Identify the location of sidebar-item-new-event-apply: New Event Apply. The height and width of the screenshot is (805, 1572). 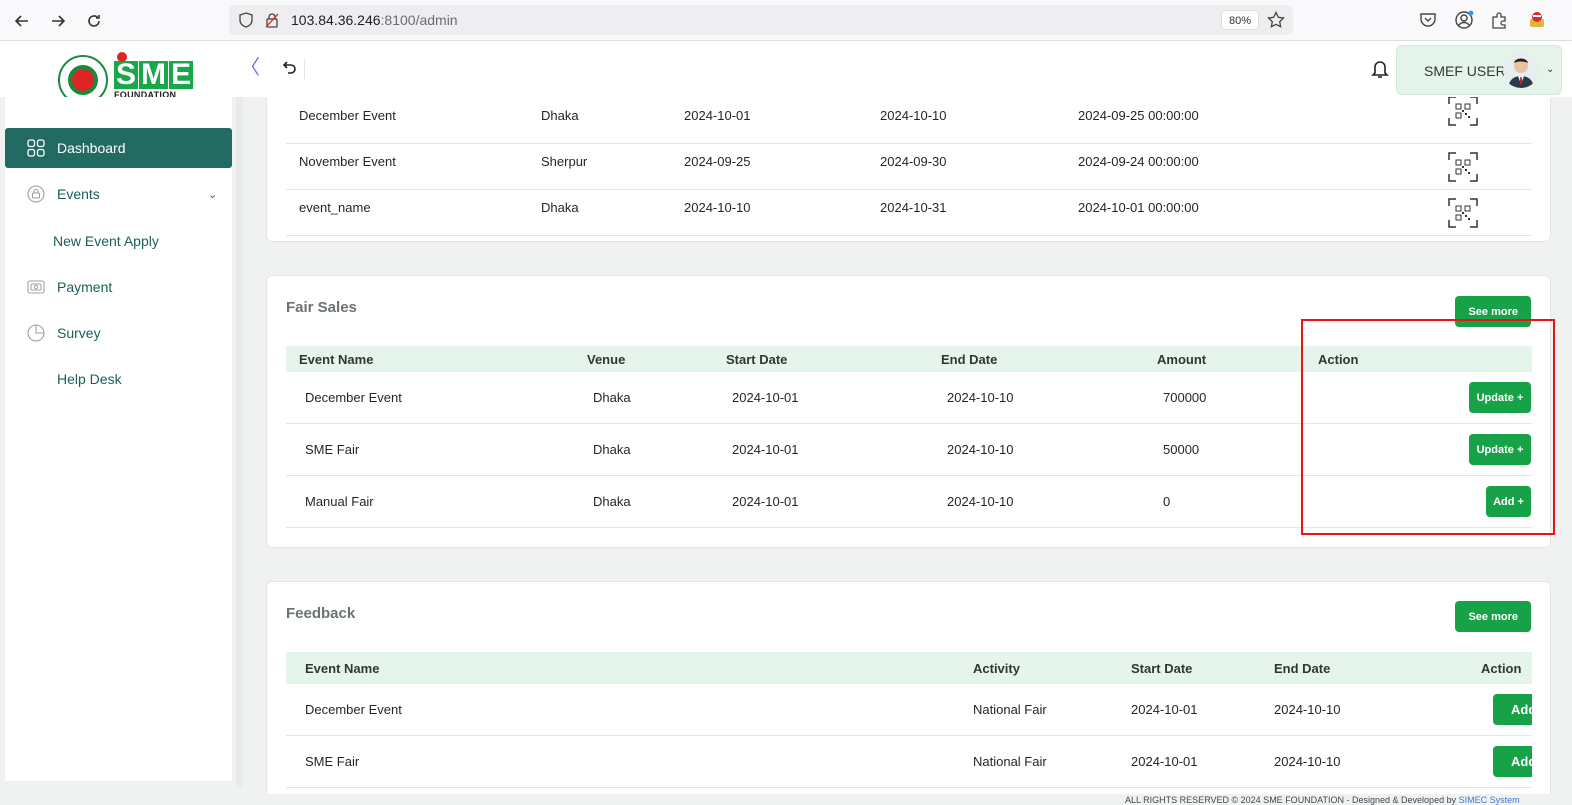
(118, 241).